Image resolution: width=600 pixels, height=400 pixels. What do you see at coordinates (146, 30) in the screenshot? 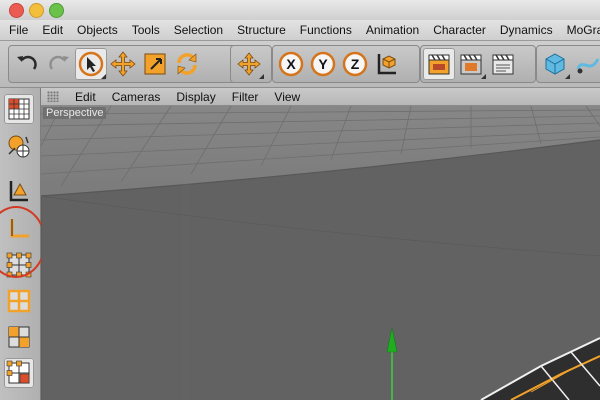
I see `menu-tools: Tools` at bounding box center [146, 30].